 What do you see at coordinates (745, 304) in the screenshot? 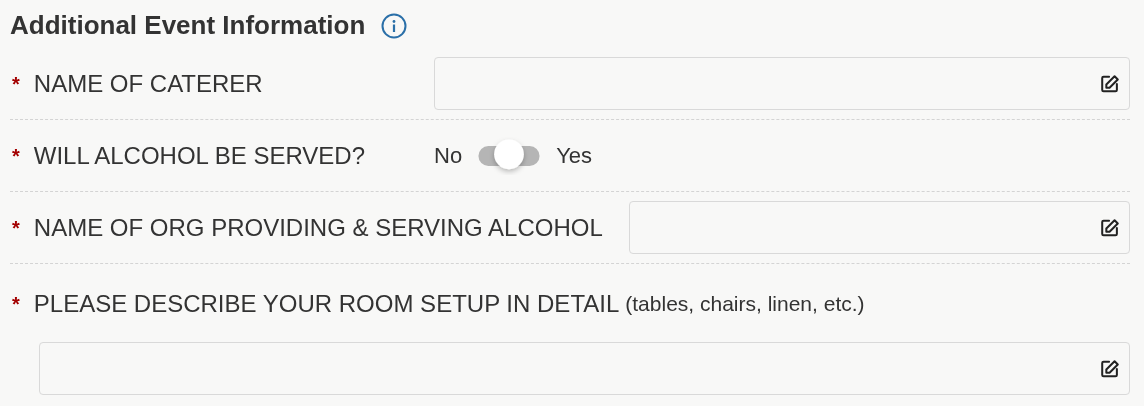
I see `field-hint: (tables, chairs, linen, etc.)` at bounding box center [745, 304].